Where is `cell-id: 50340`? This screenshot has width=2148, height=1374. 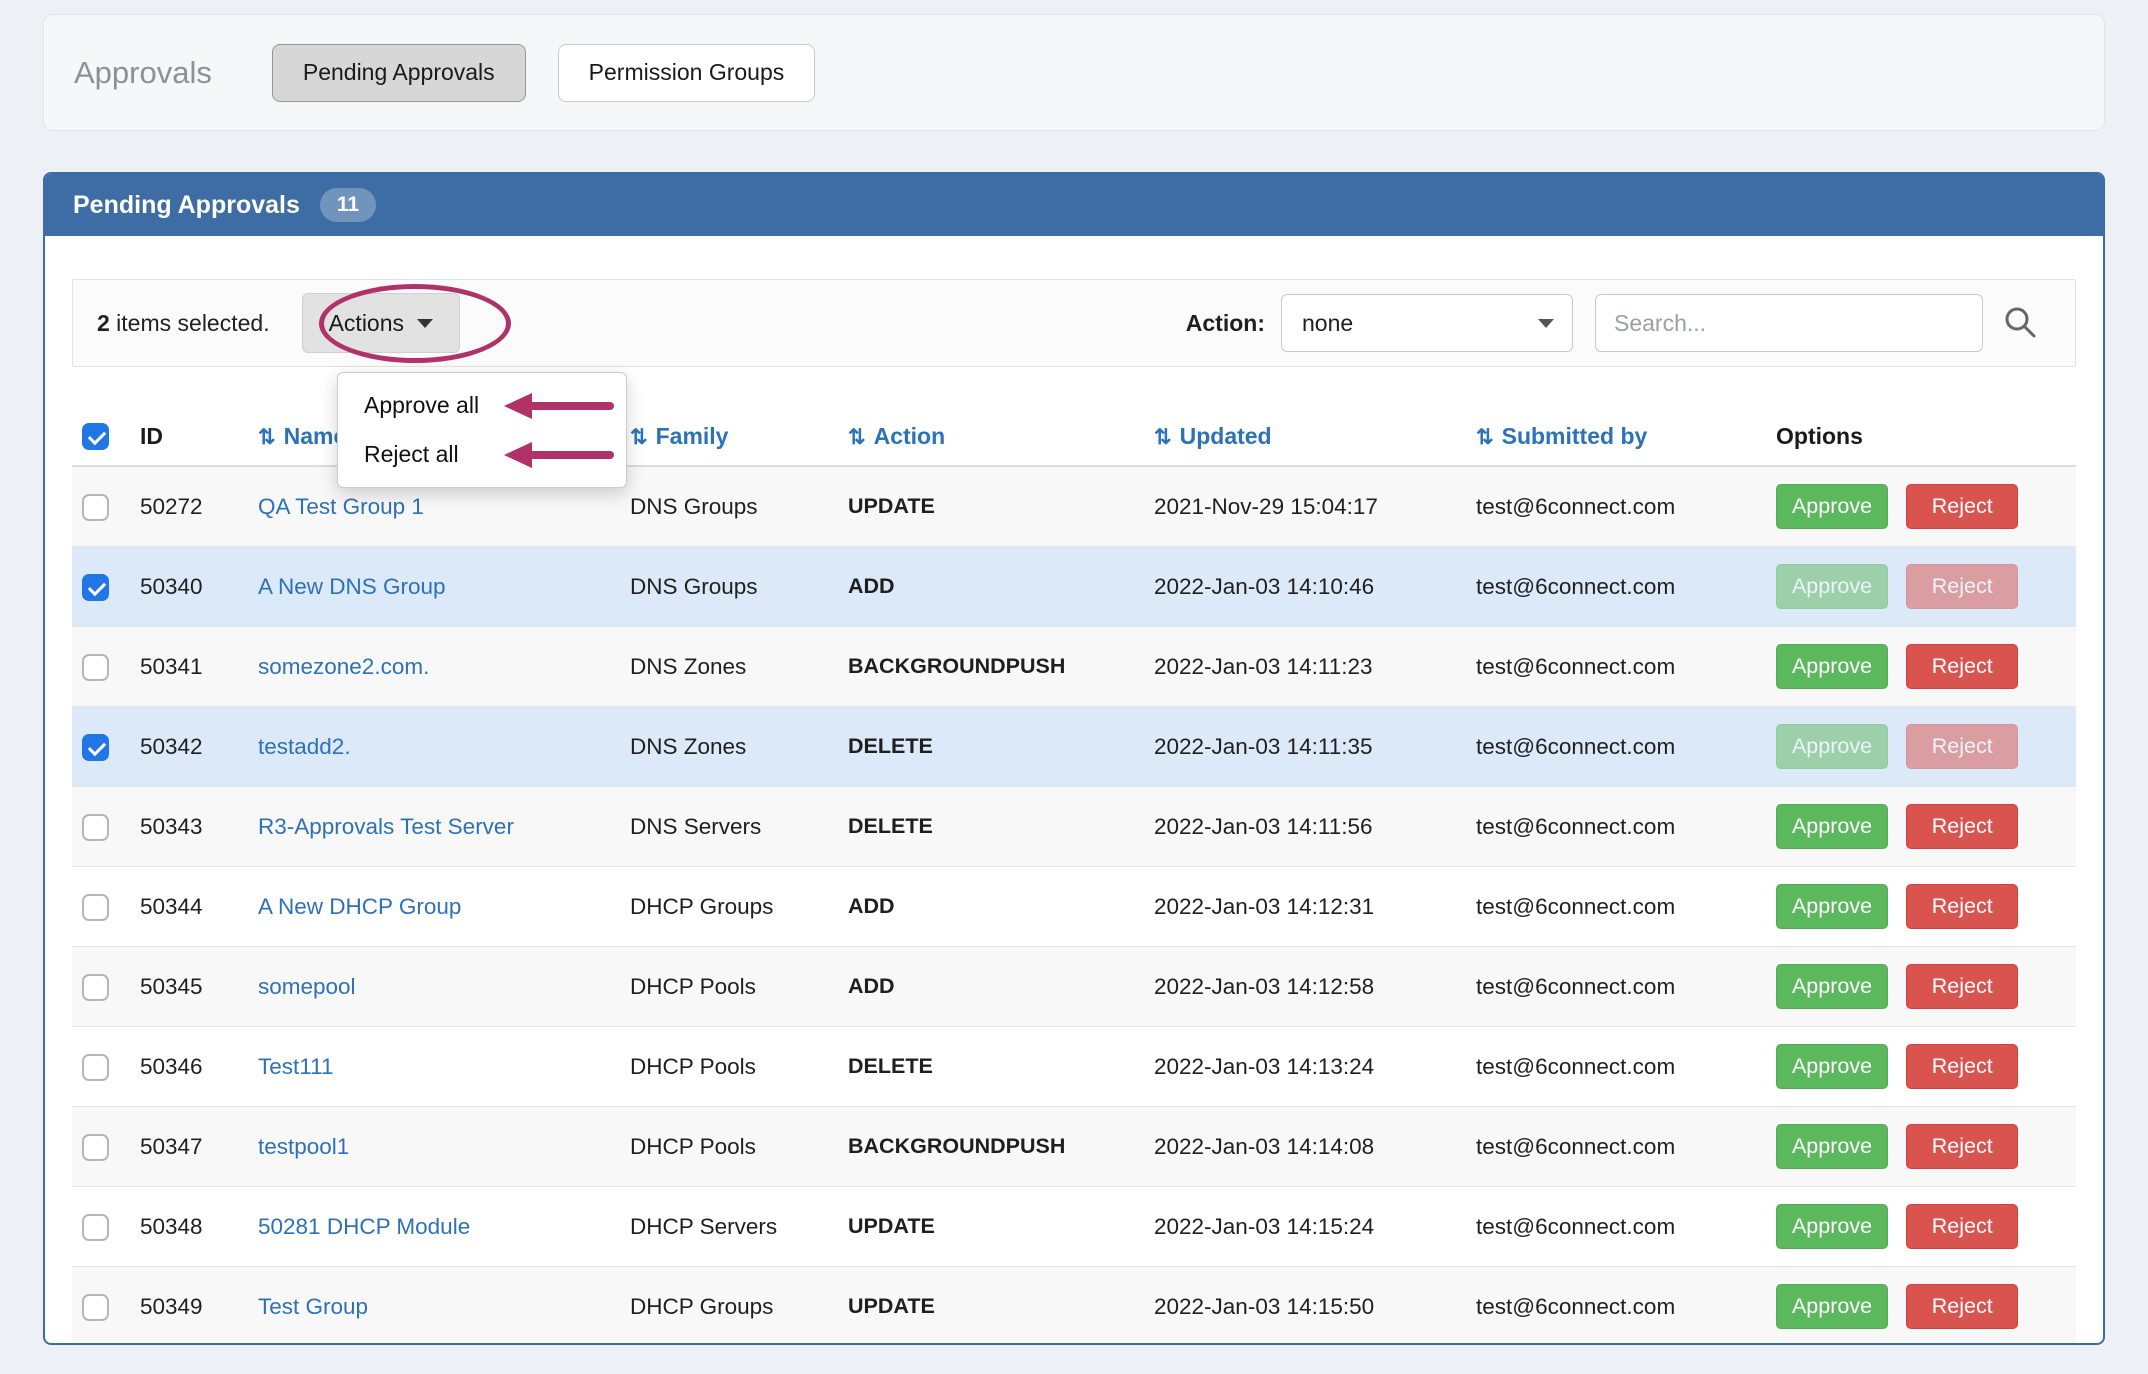
cell-id: 50340 is located at coordinates (189, 586).